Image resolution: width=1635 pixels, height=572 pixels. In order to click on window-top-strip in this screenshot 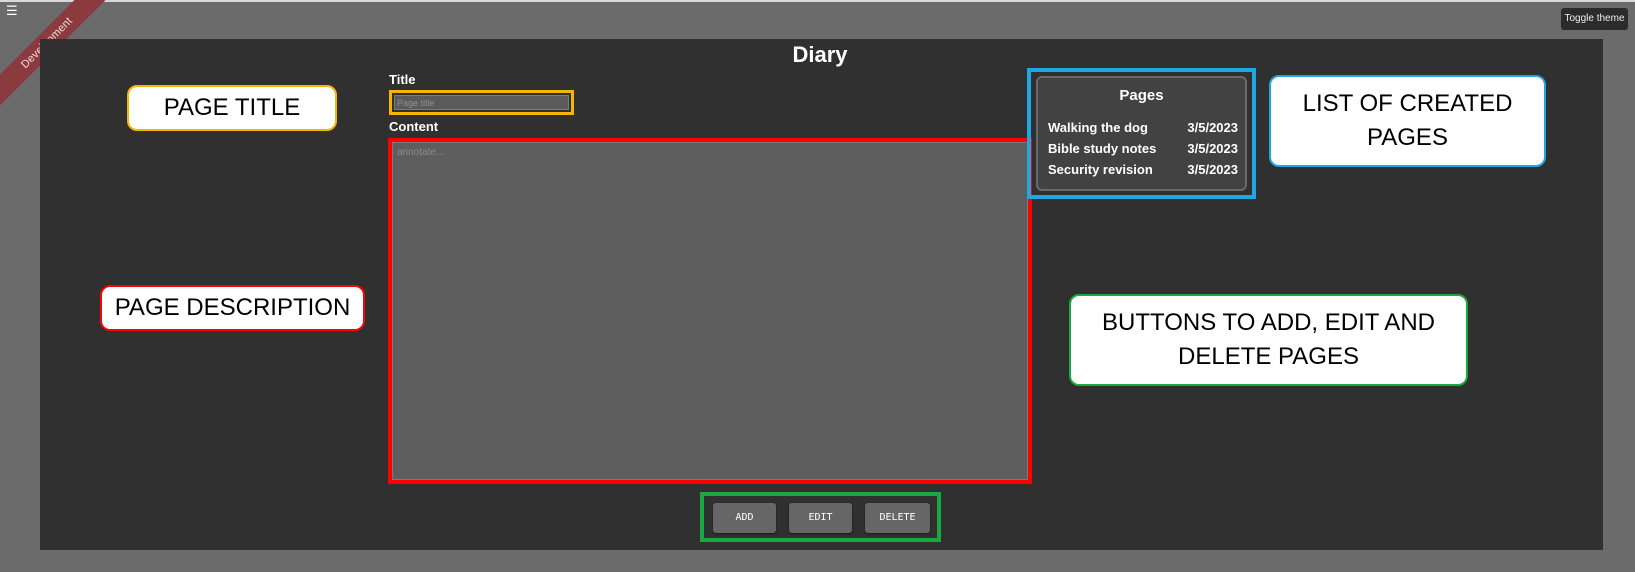, I will do `click(817, 1)`.